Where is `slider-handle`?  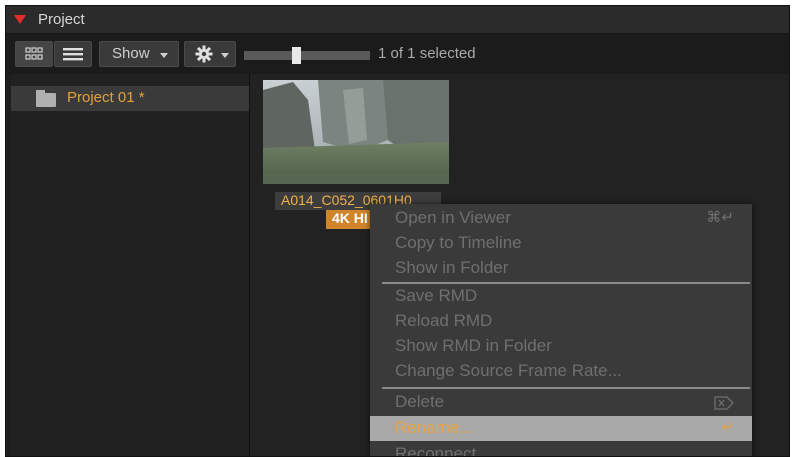 slider-handle is located at coordinates (296, 55).